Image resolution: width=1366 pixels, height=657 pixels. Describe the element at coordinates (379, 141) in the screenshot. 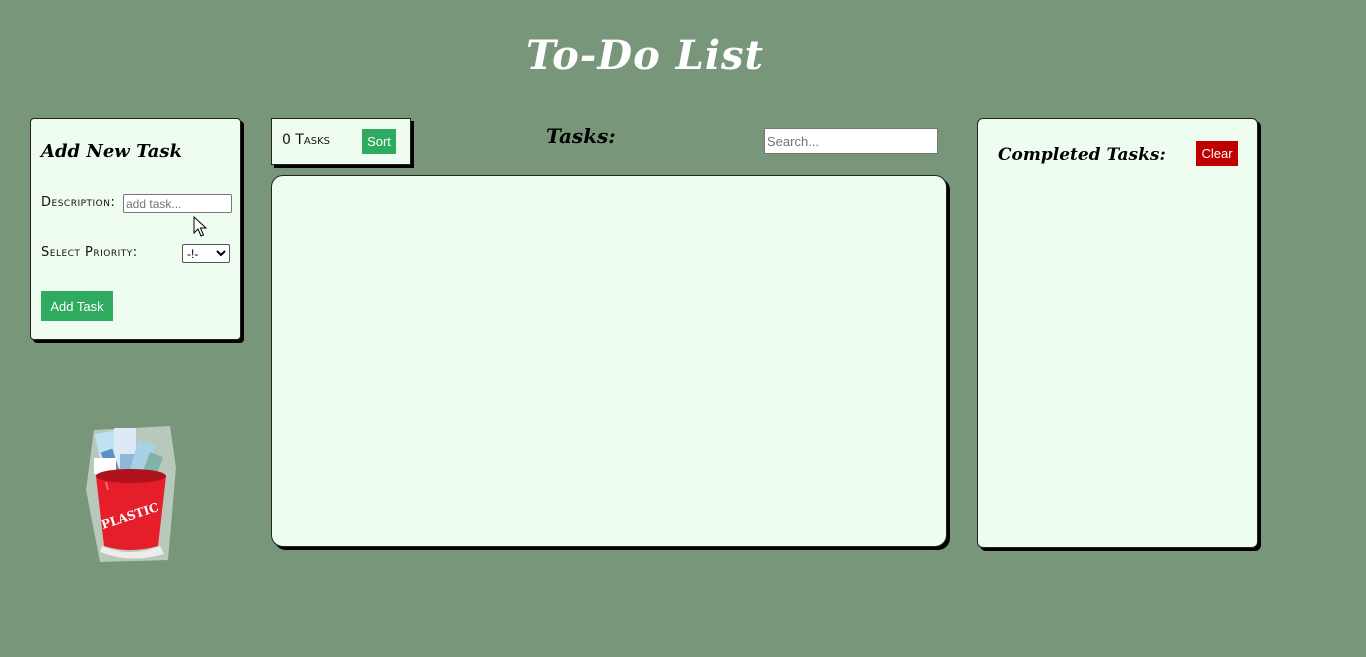

I see `sort-button: Sort` at that location.